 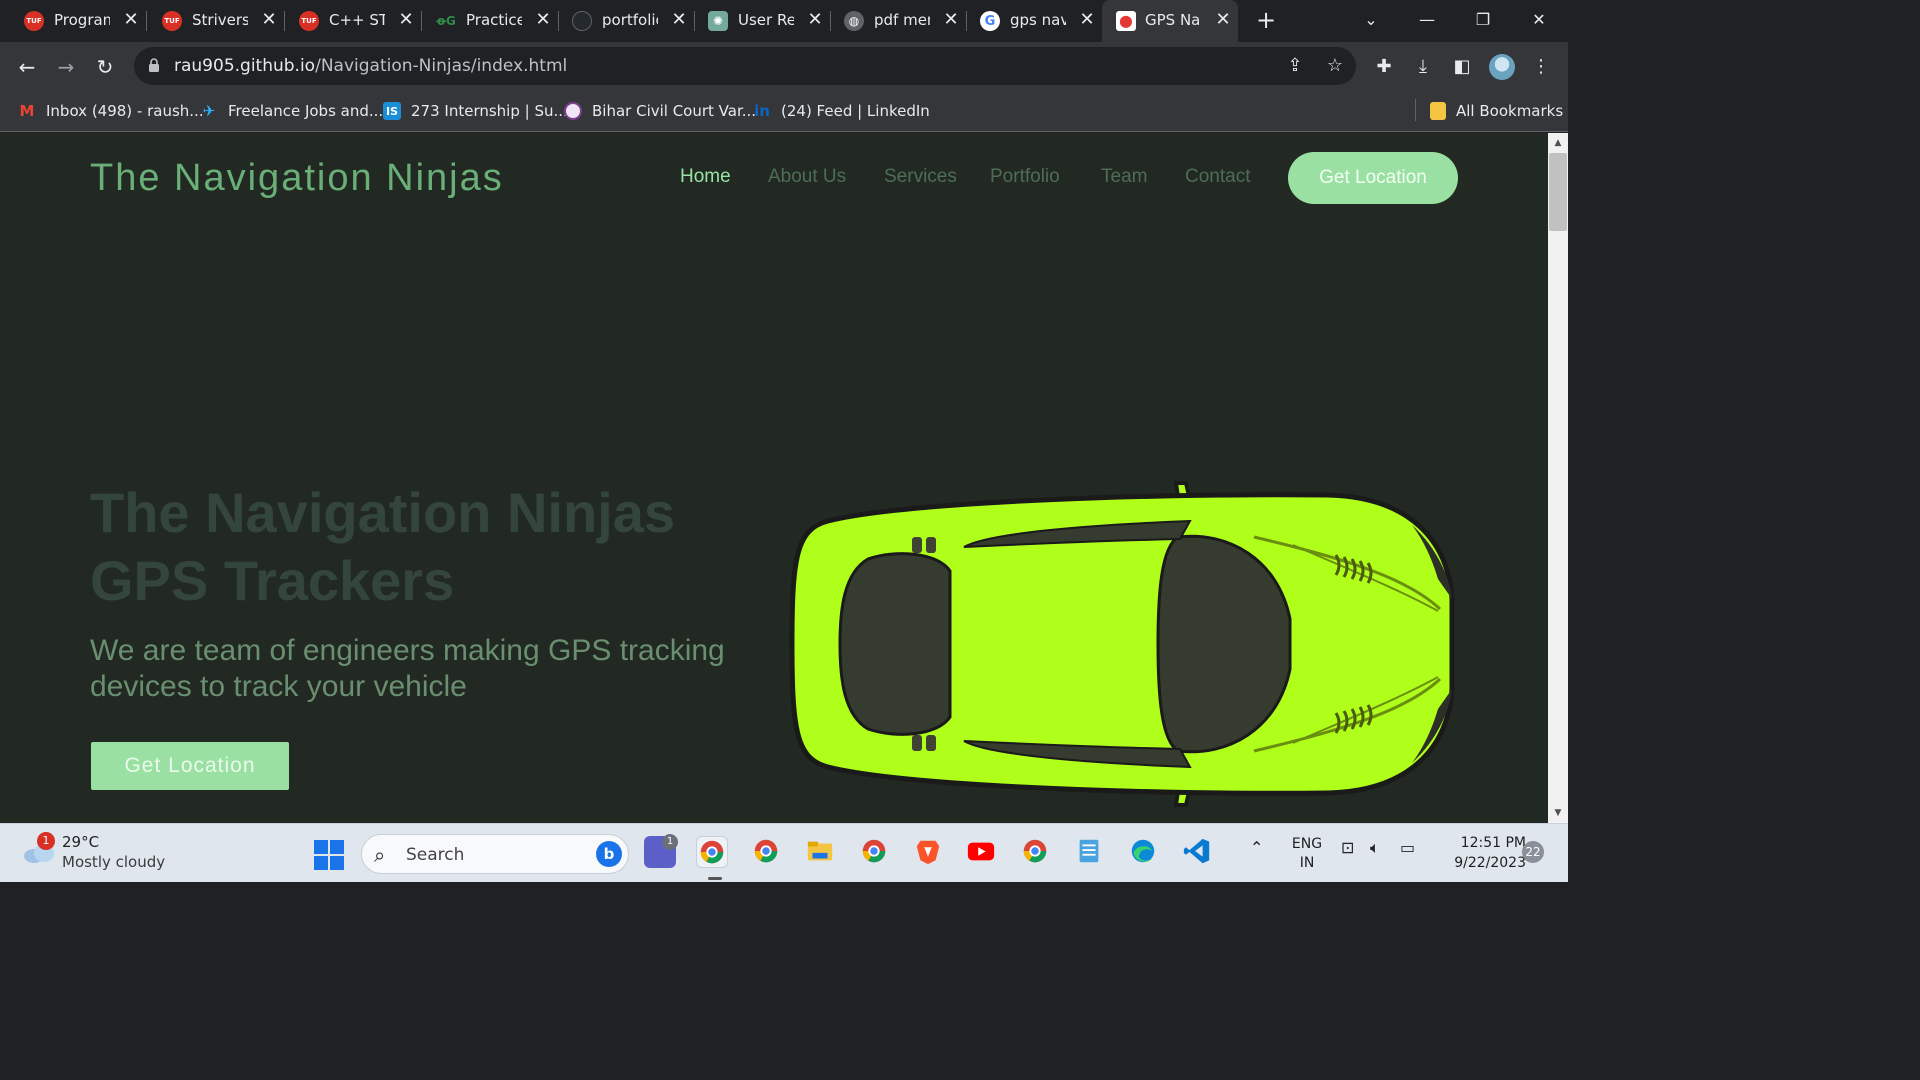 What do you see at coordinates (982, 852) in the screenshot?
I see `youtube-icon` at bounding box center [982, 852].